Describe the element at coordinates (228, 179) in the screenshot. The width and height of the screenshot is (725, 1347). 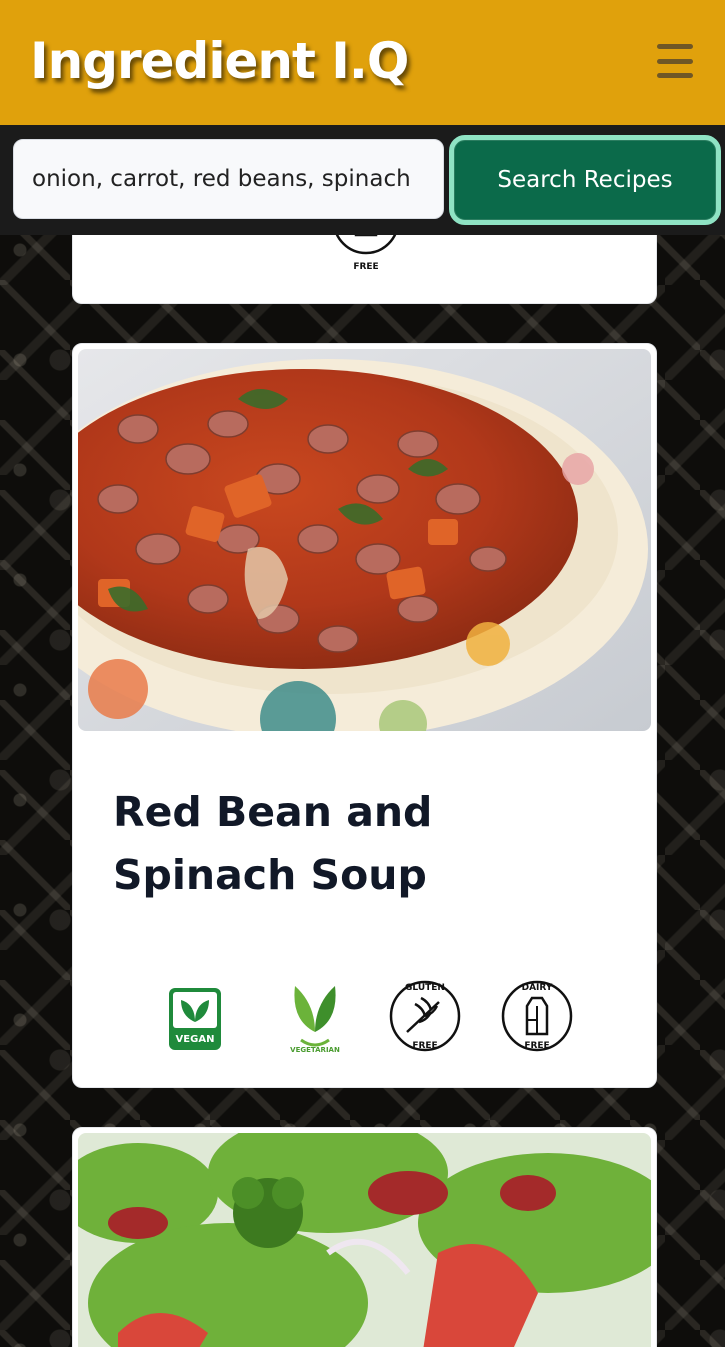
I see `ingredients-search-input` at that location.